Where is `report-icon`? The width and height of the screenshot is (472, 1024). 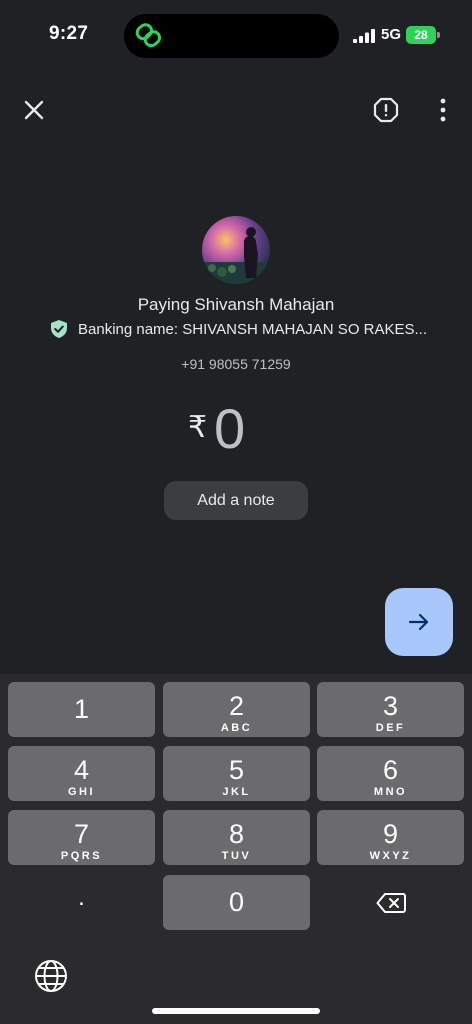 report-icon is located at coordinates (386, 110).